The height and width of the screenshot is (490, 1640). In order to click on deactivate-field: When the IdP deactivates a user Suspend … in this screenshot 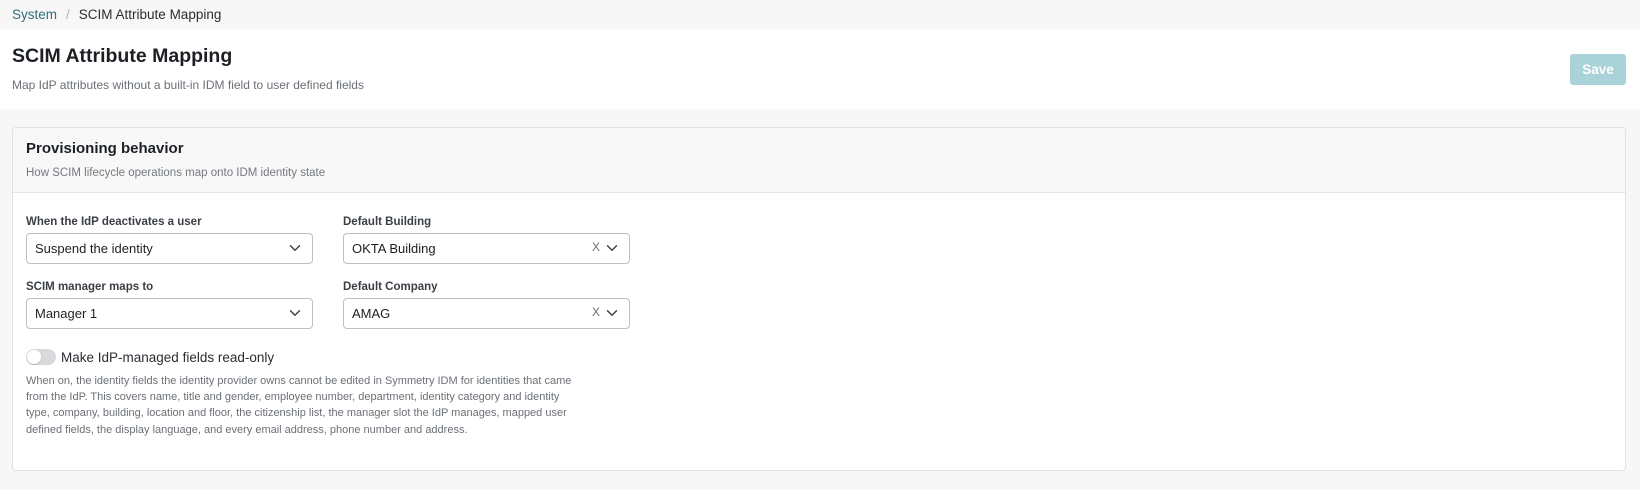, I will do `click(169, 239)`.